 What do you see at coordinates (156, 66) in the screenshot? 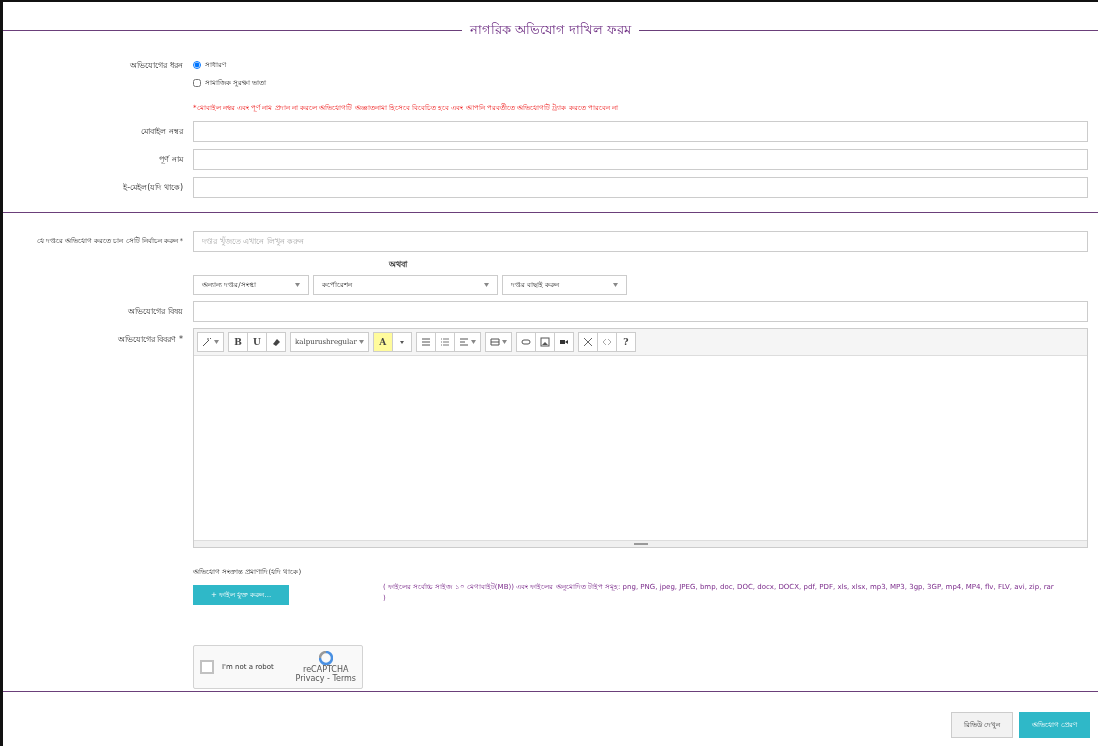
I see `field-label: অভিযোগের ধরন` at bounding box center [156, 66].